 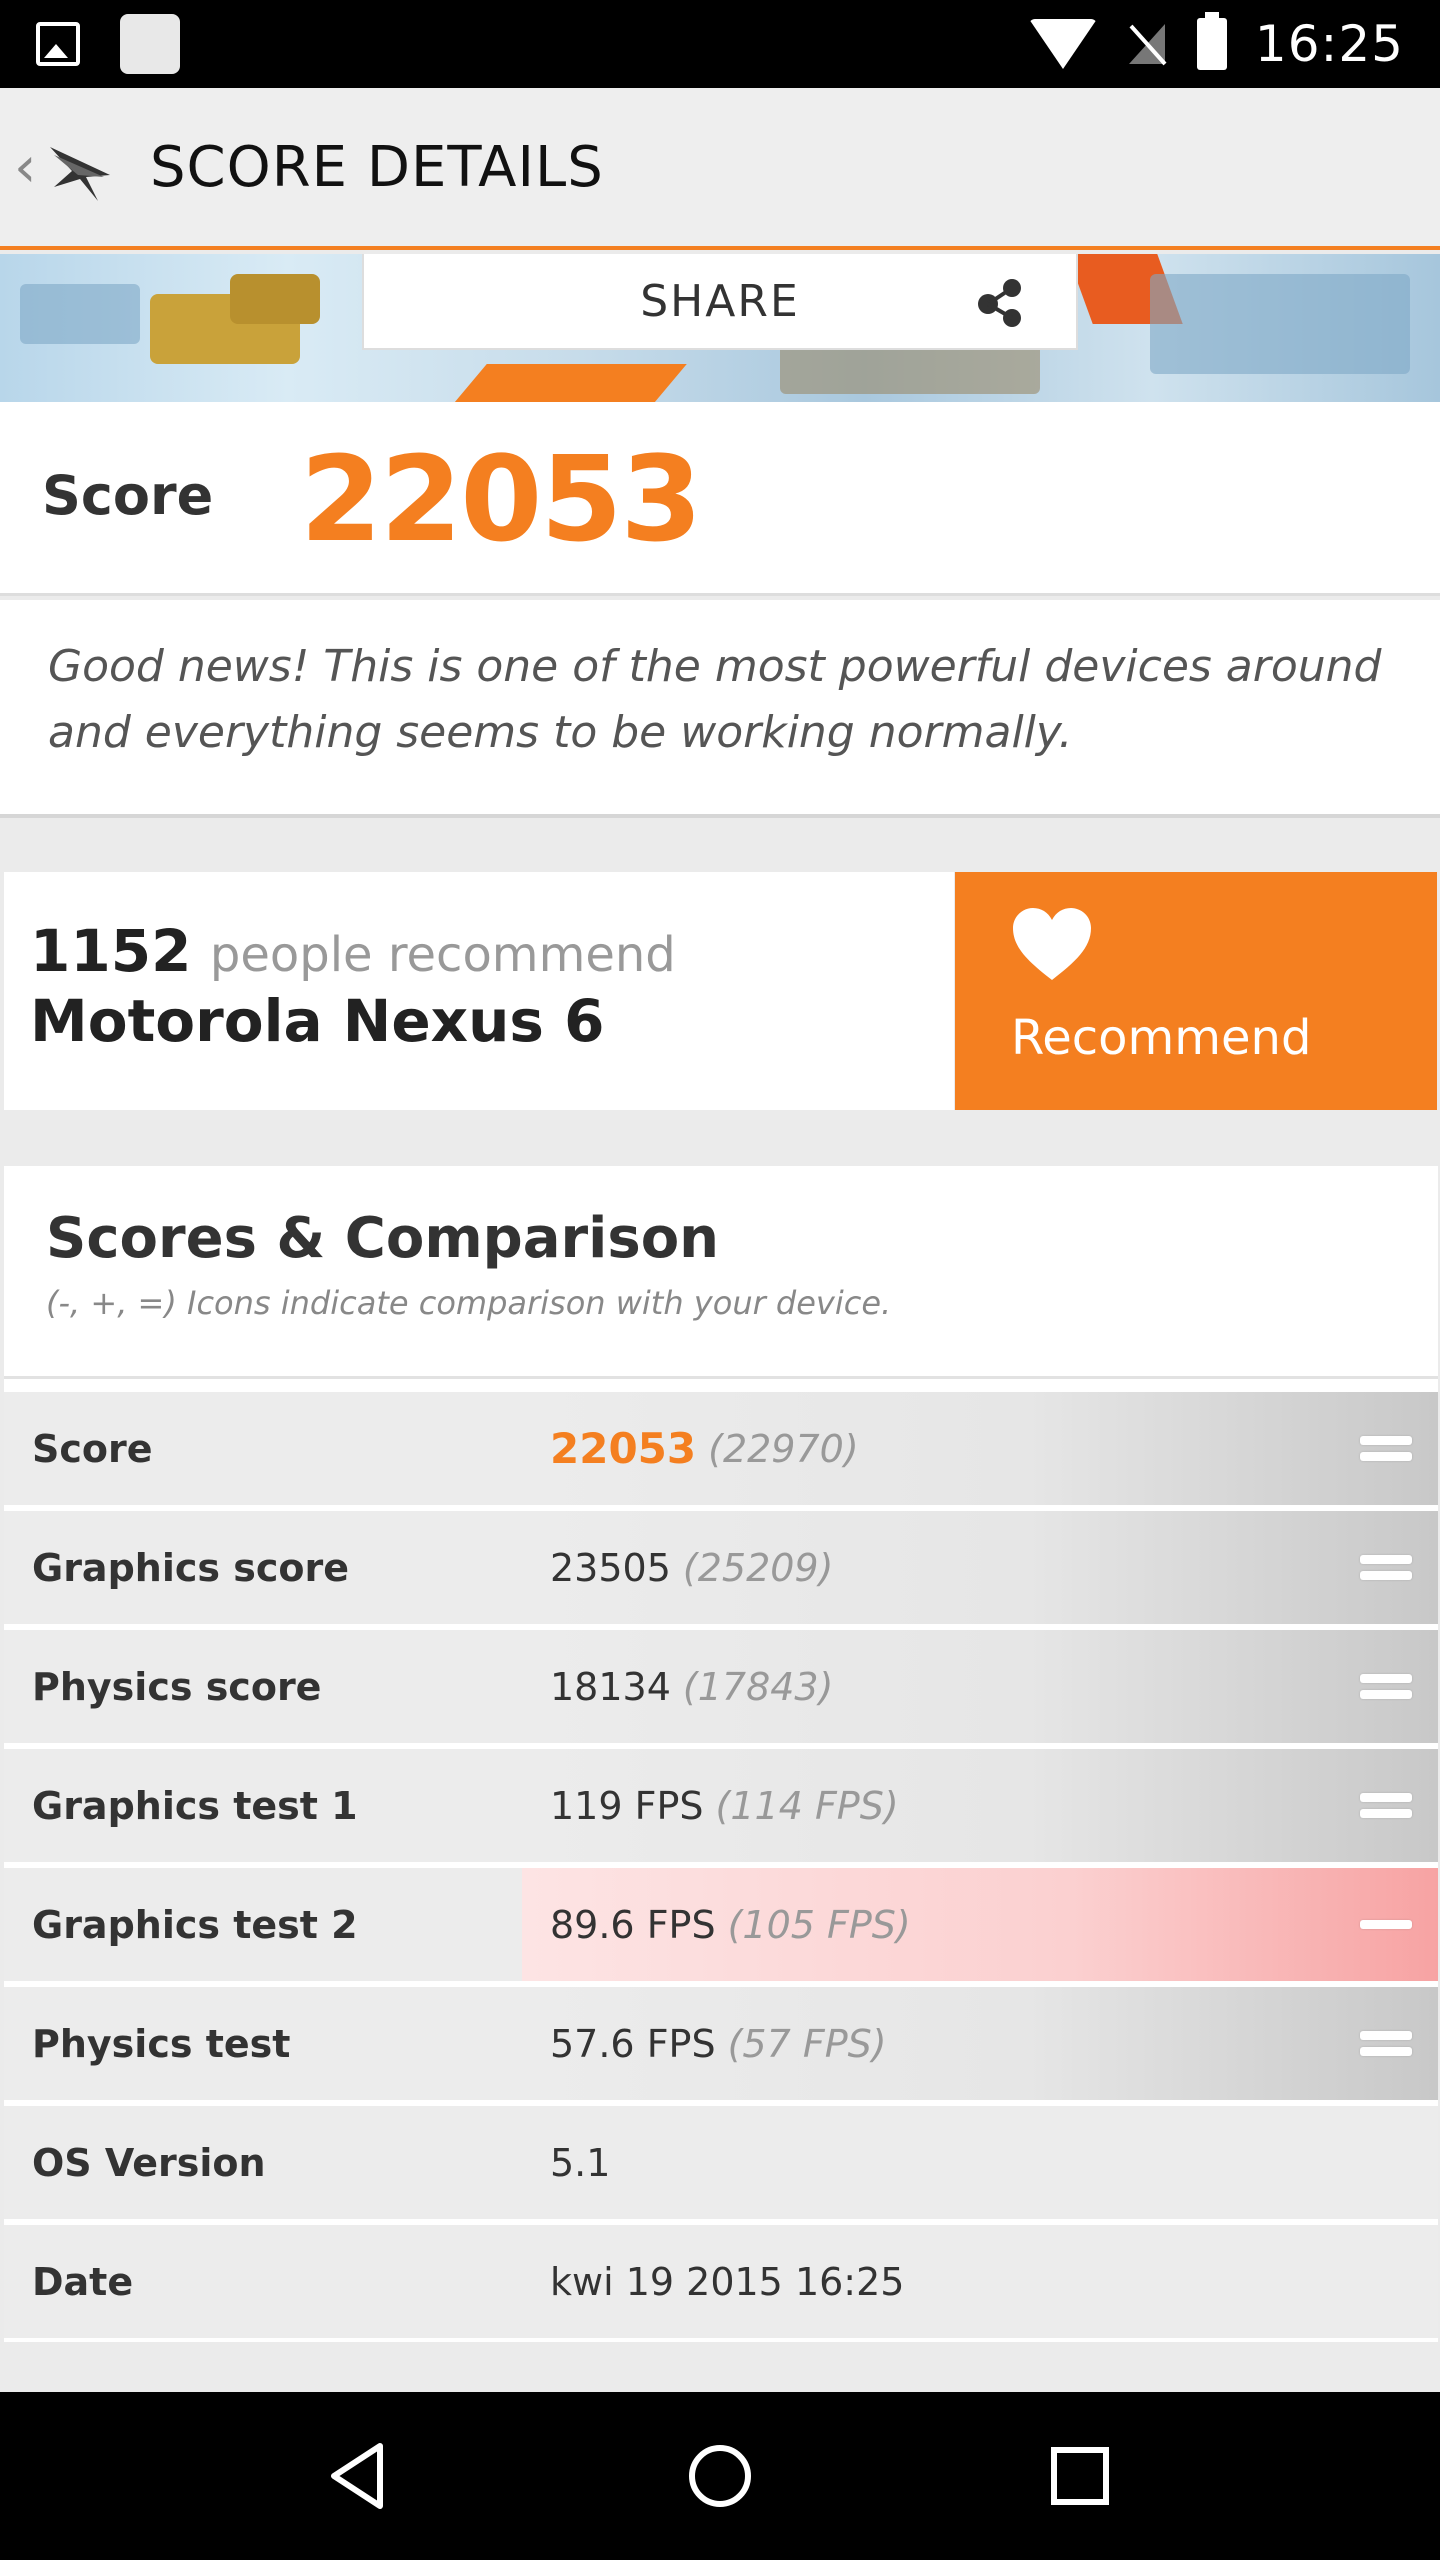 I want to click on share-label: SHARE, so click(x=720, y=301).